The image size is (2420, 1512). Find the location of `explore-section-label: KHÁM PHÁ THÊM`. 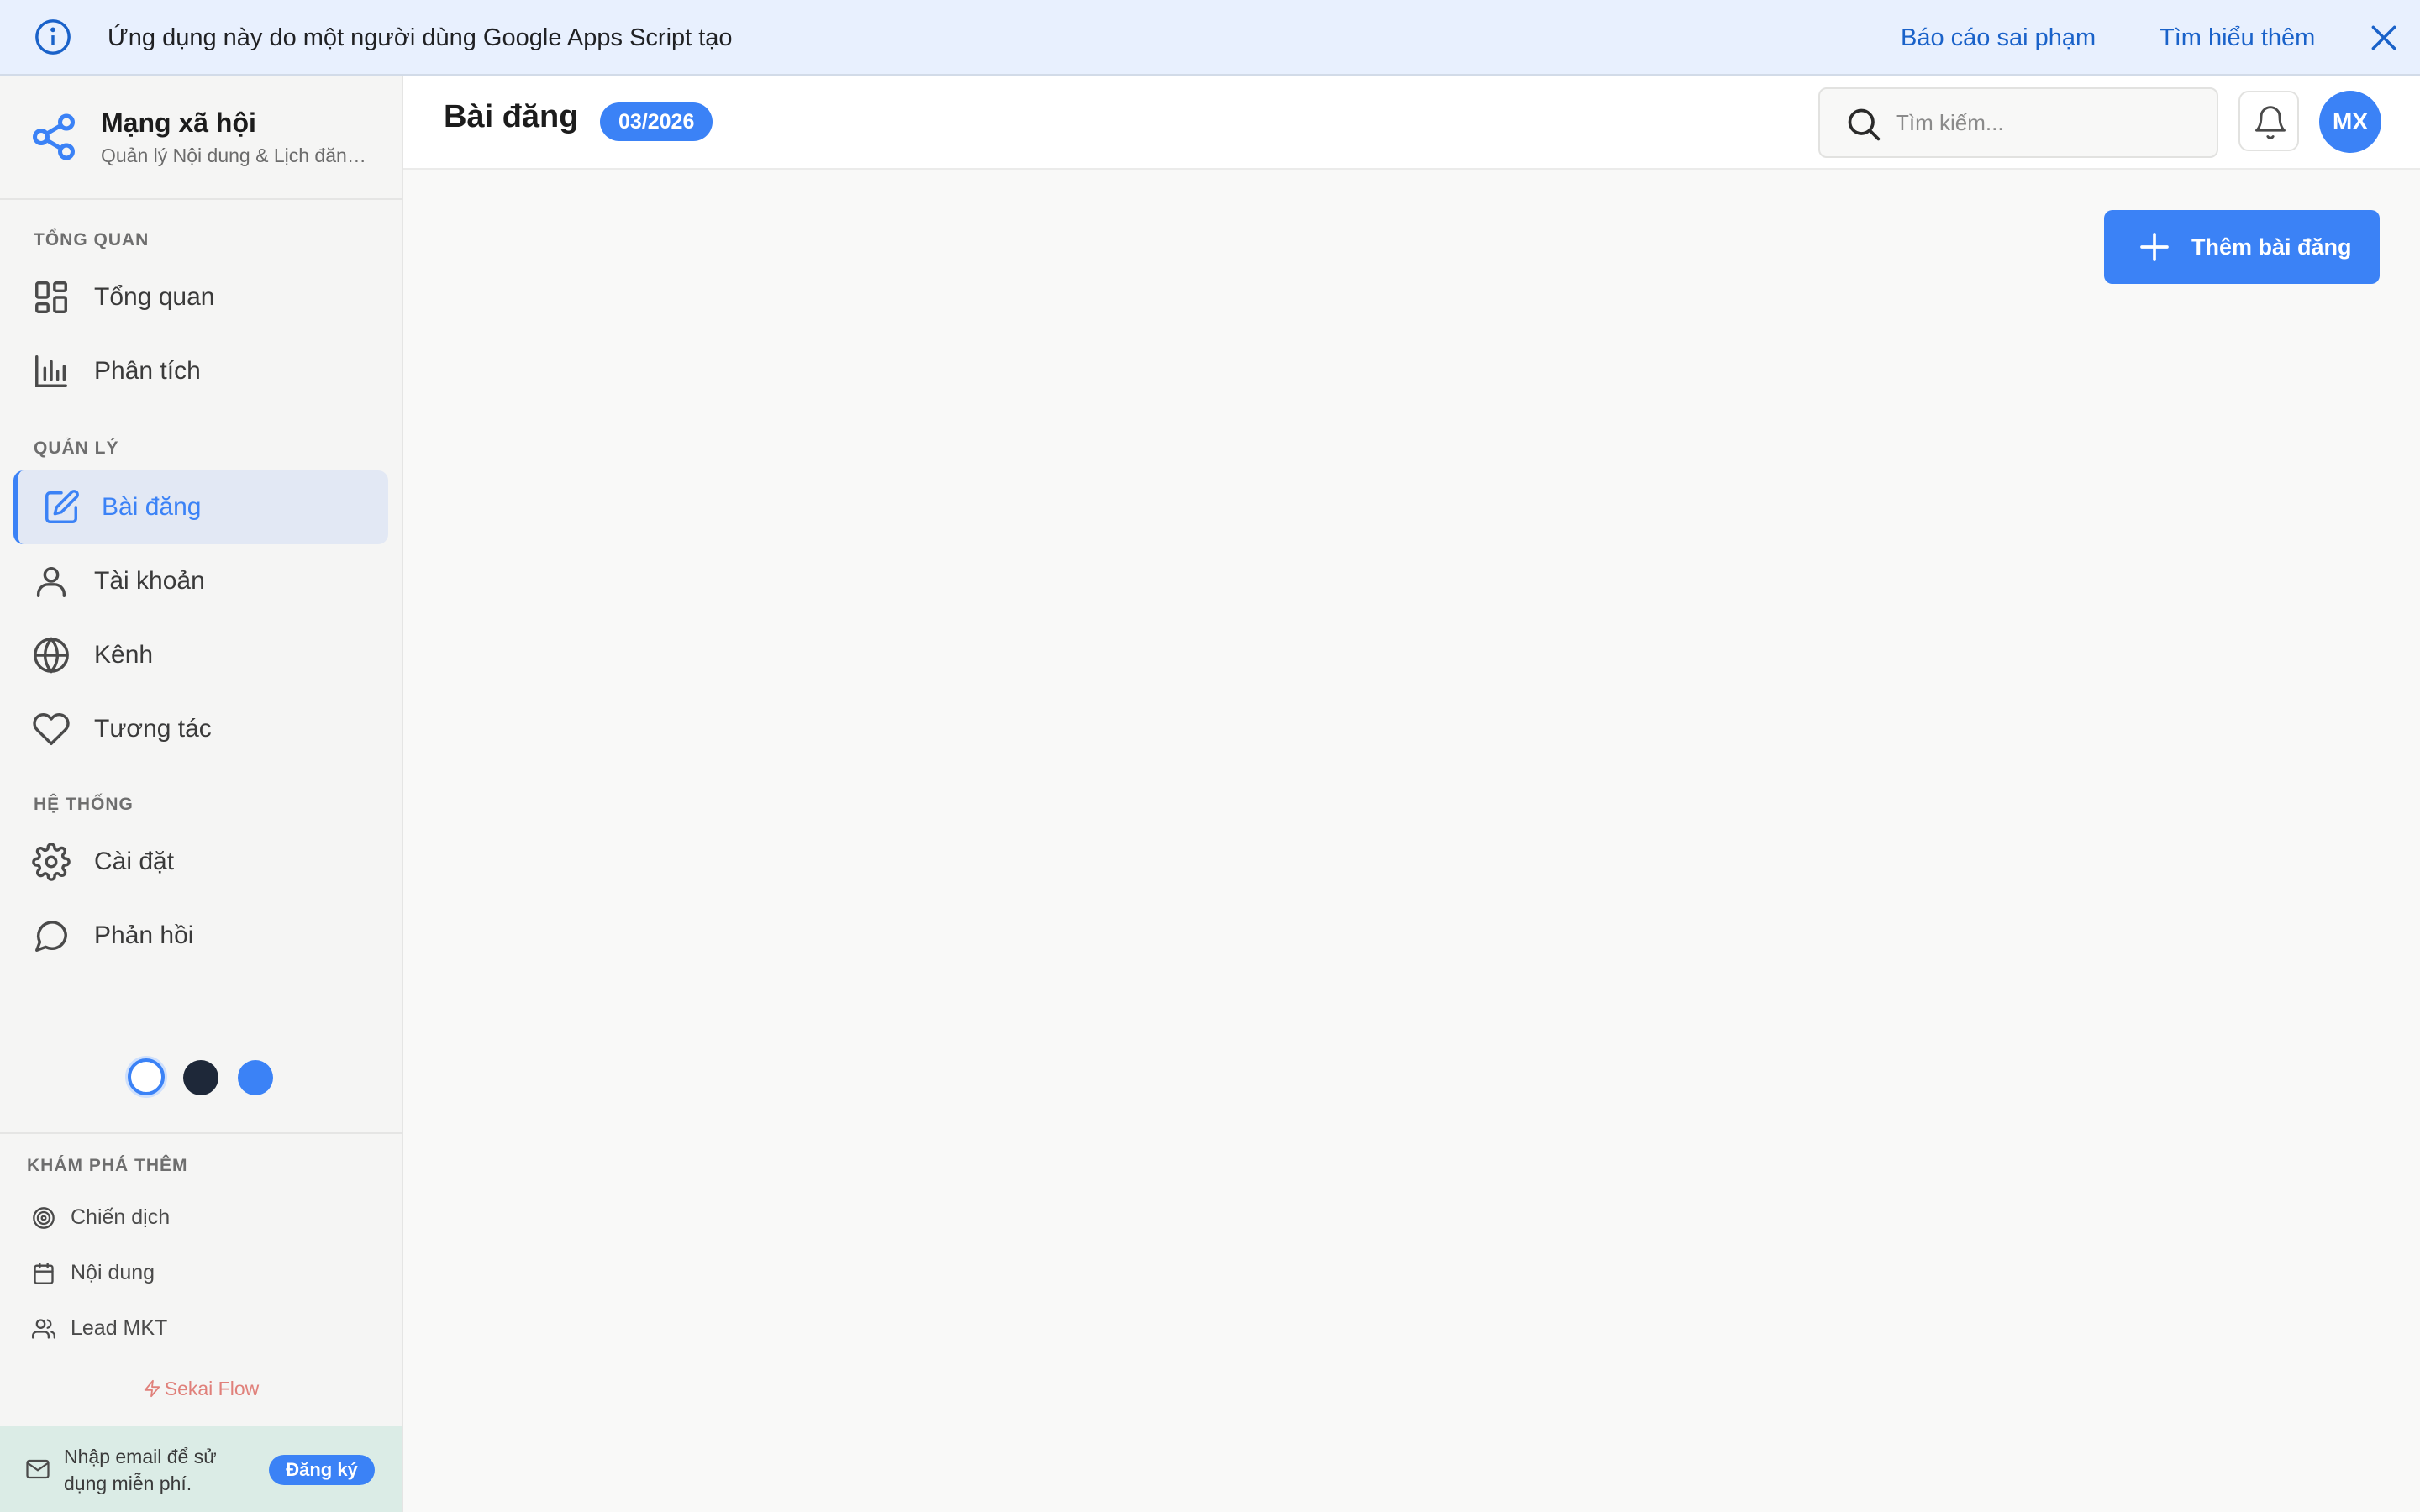

explore-section-label: KHÁM PHÁ THÊM is located at coordinates (107, 1165).